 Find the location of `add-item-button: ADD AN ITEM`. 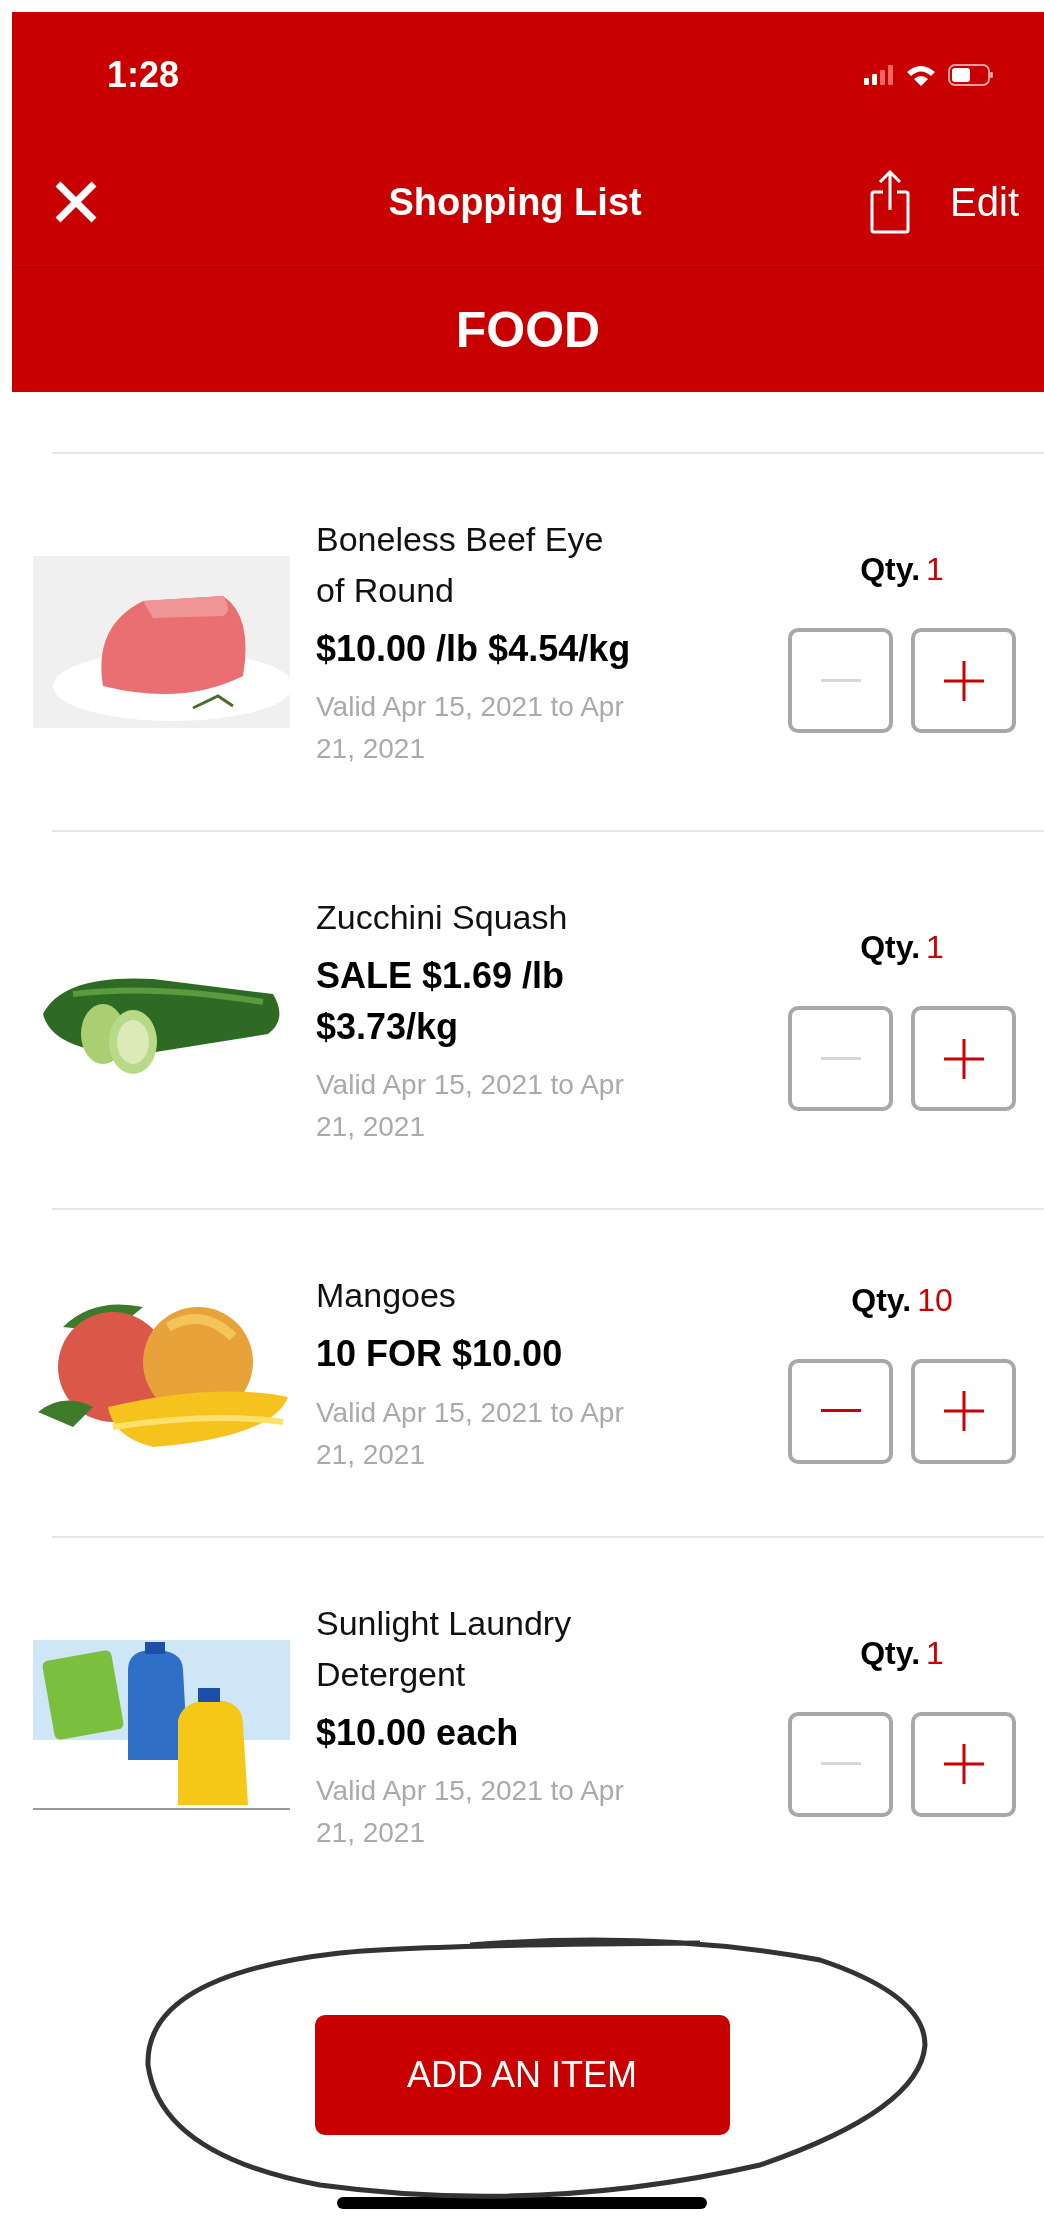

add-item-button: ADD AN ITEM is located at coordinates (522, 2075).